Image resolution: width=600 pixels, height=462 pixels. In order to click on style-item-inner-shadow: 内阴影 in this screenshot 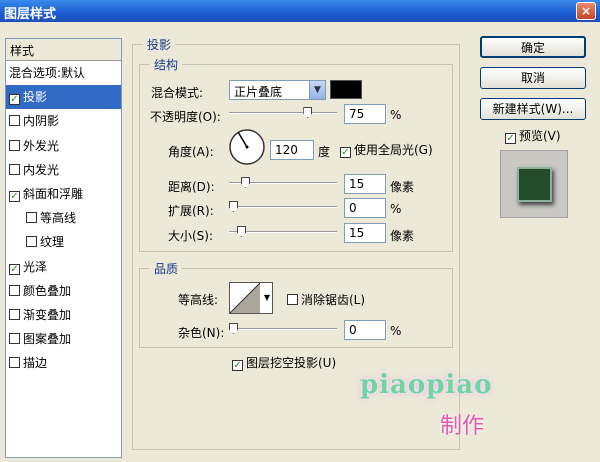, I will do `click(63, 121)`.